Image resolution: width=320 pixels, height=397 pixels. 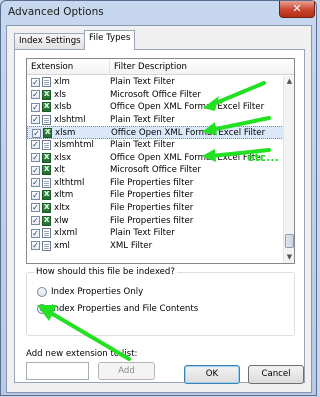 I want to click on file-type-row: ✓ xlw File Properties filter, so click(x=155, y=221).